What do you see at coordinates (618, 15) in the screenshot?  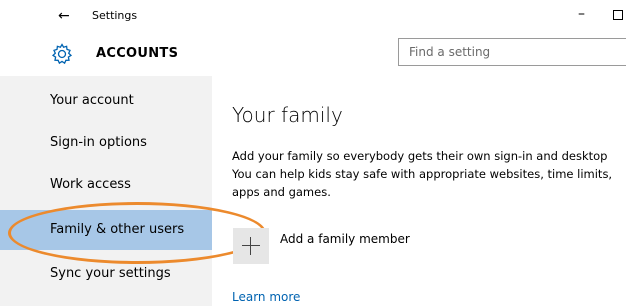 I see `maximize-button` at bounding box center [618, 15].